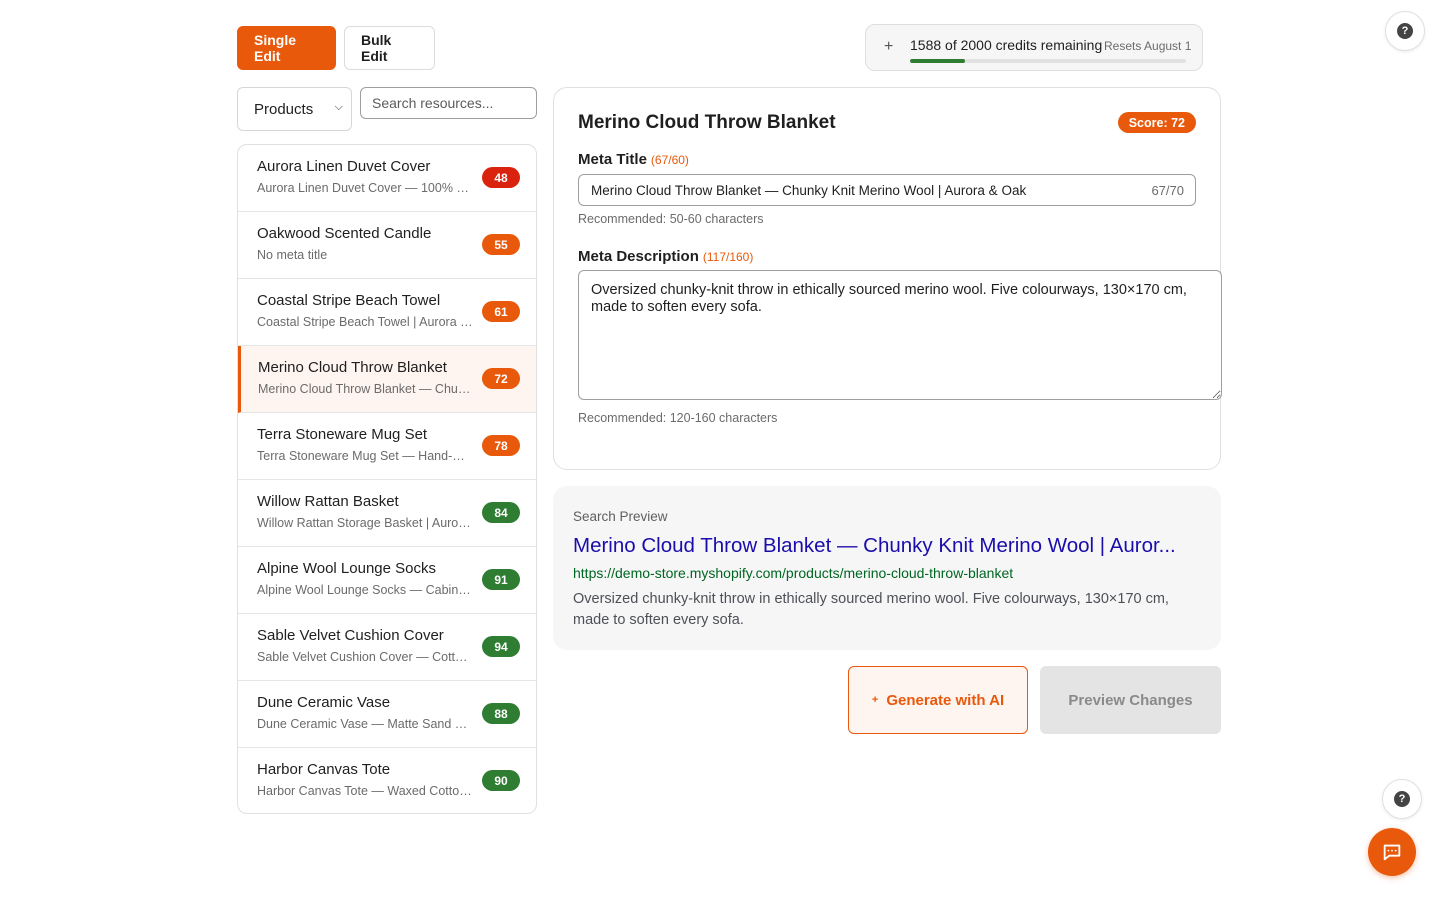 The width and height of the screenshot is (1440, 900). I want to click on meta-title-input, so click(849, 190).